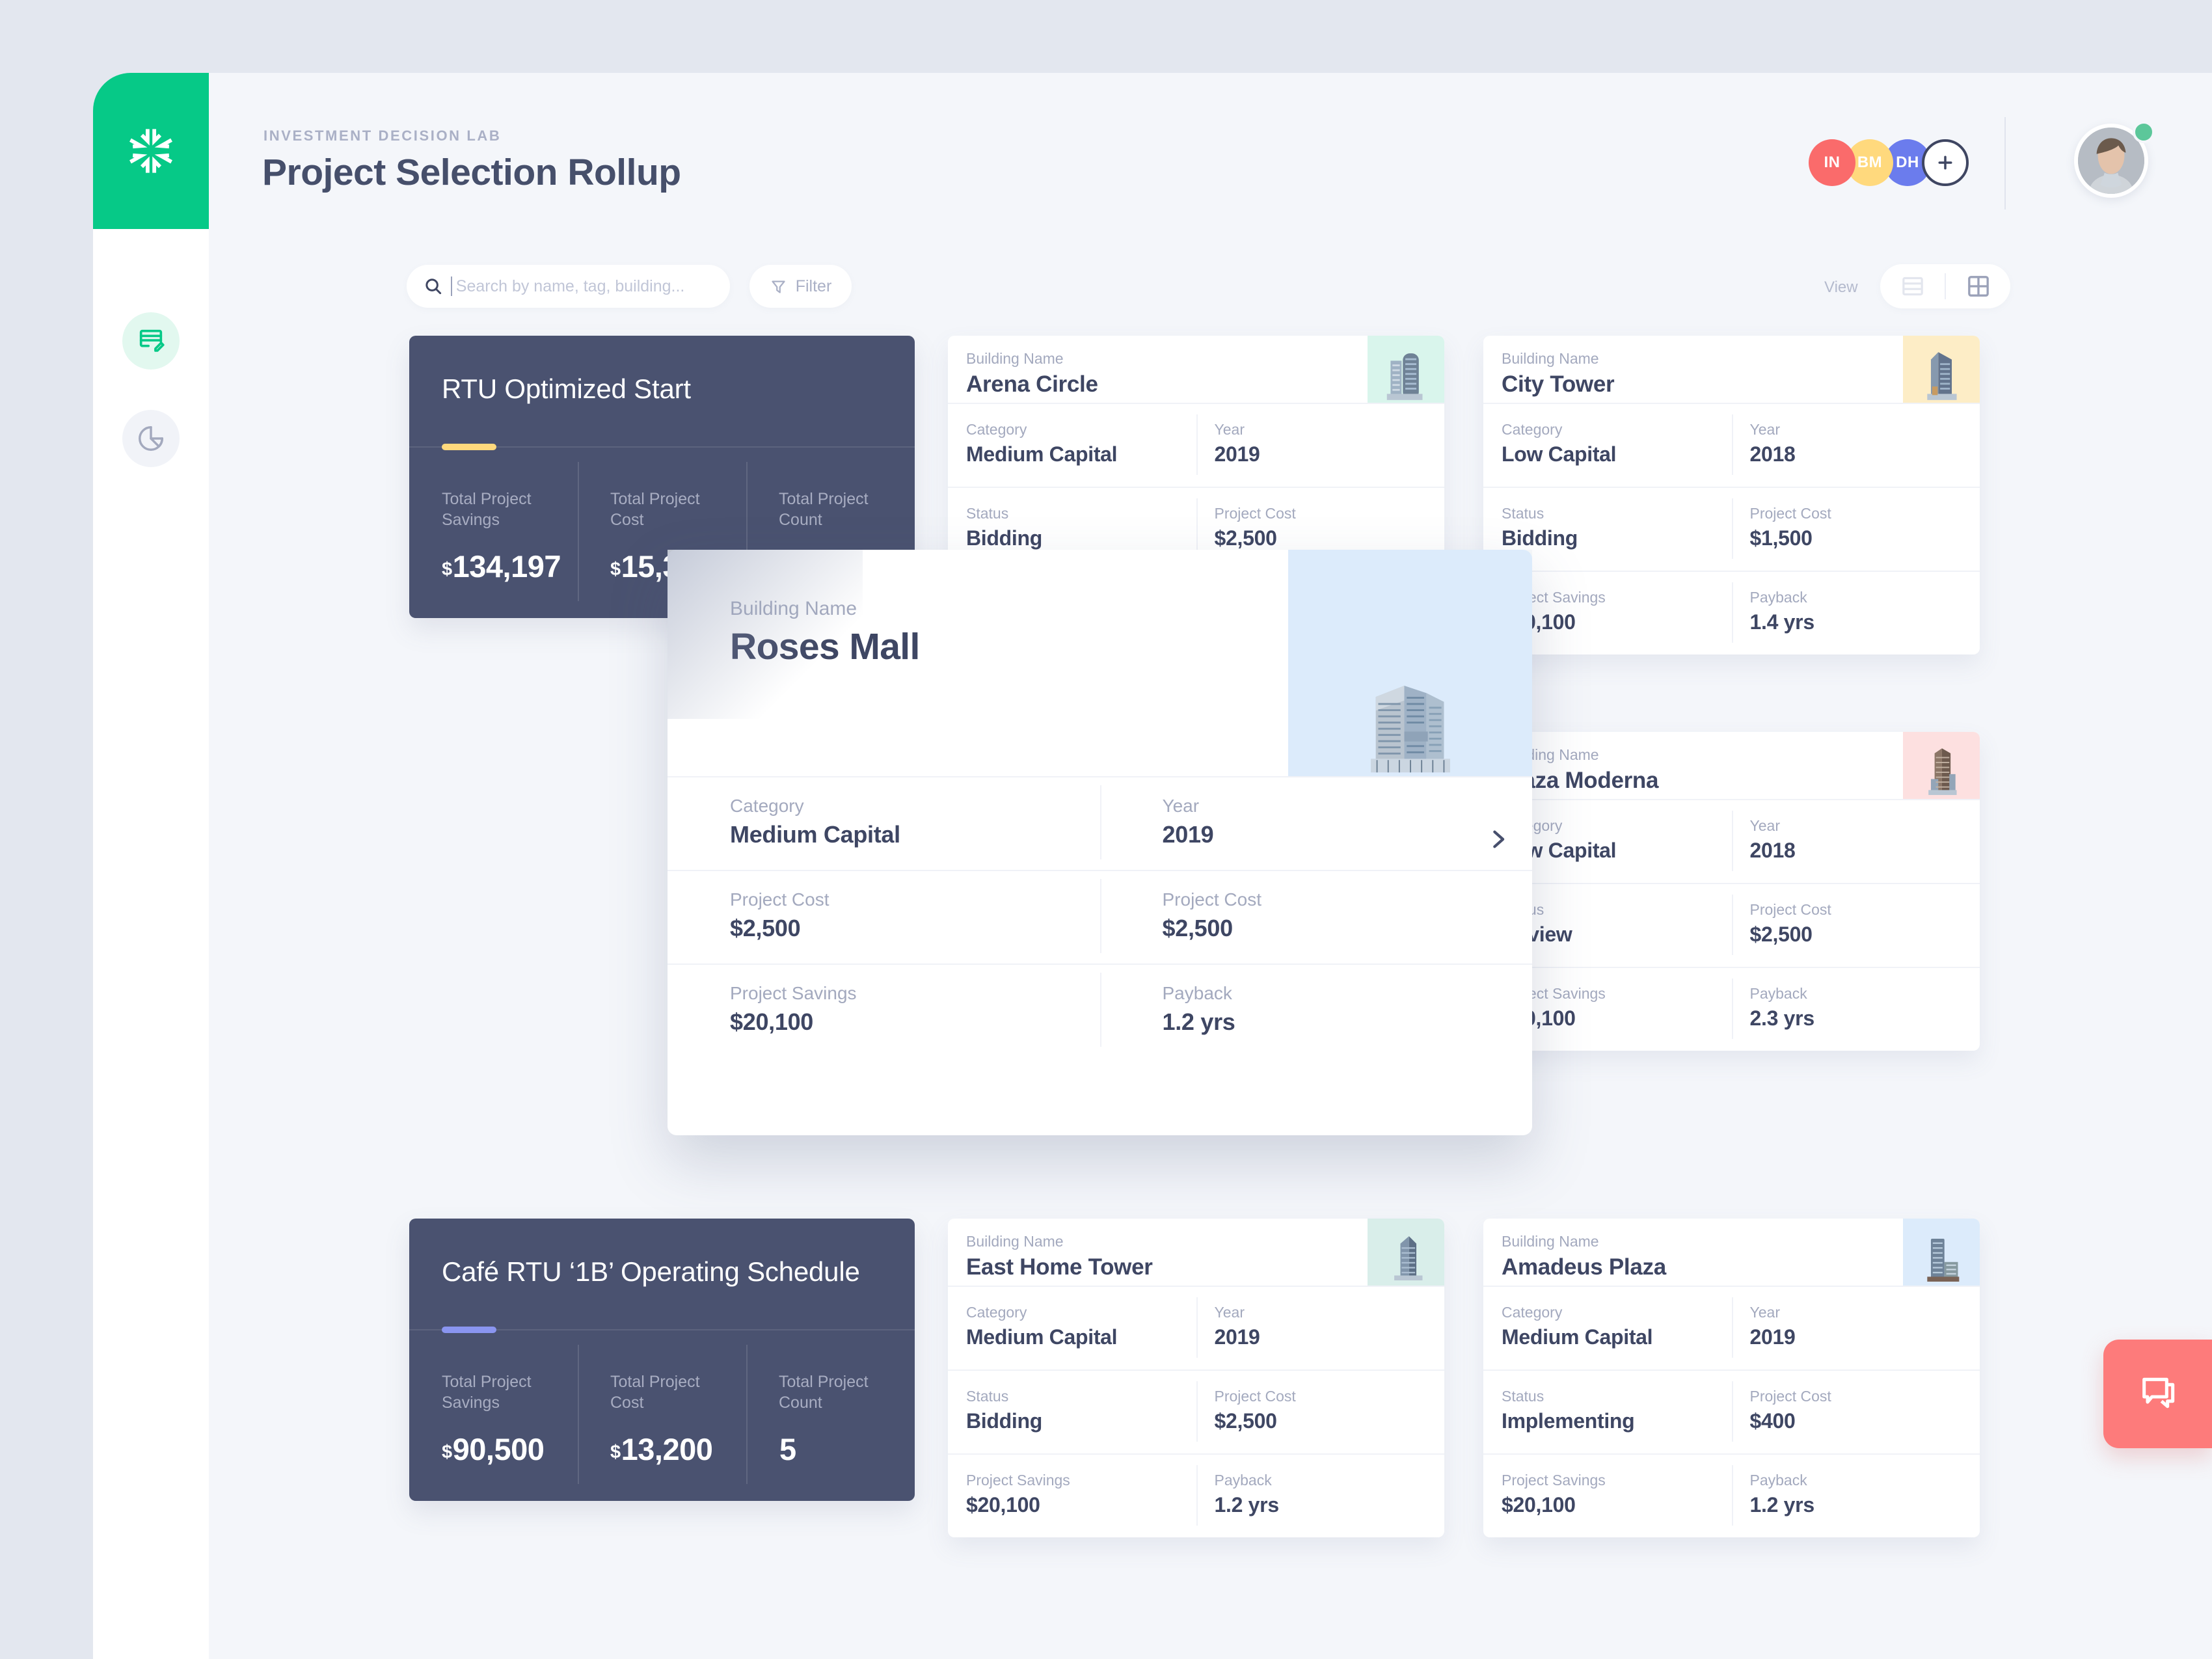  Describe the element at coordinates (1693, 1253) in the screenshot. I see `project-card-header-text: Building Name Amadeus Plaza` at that location.